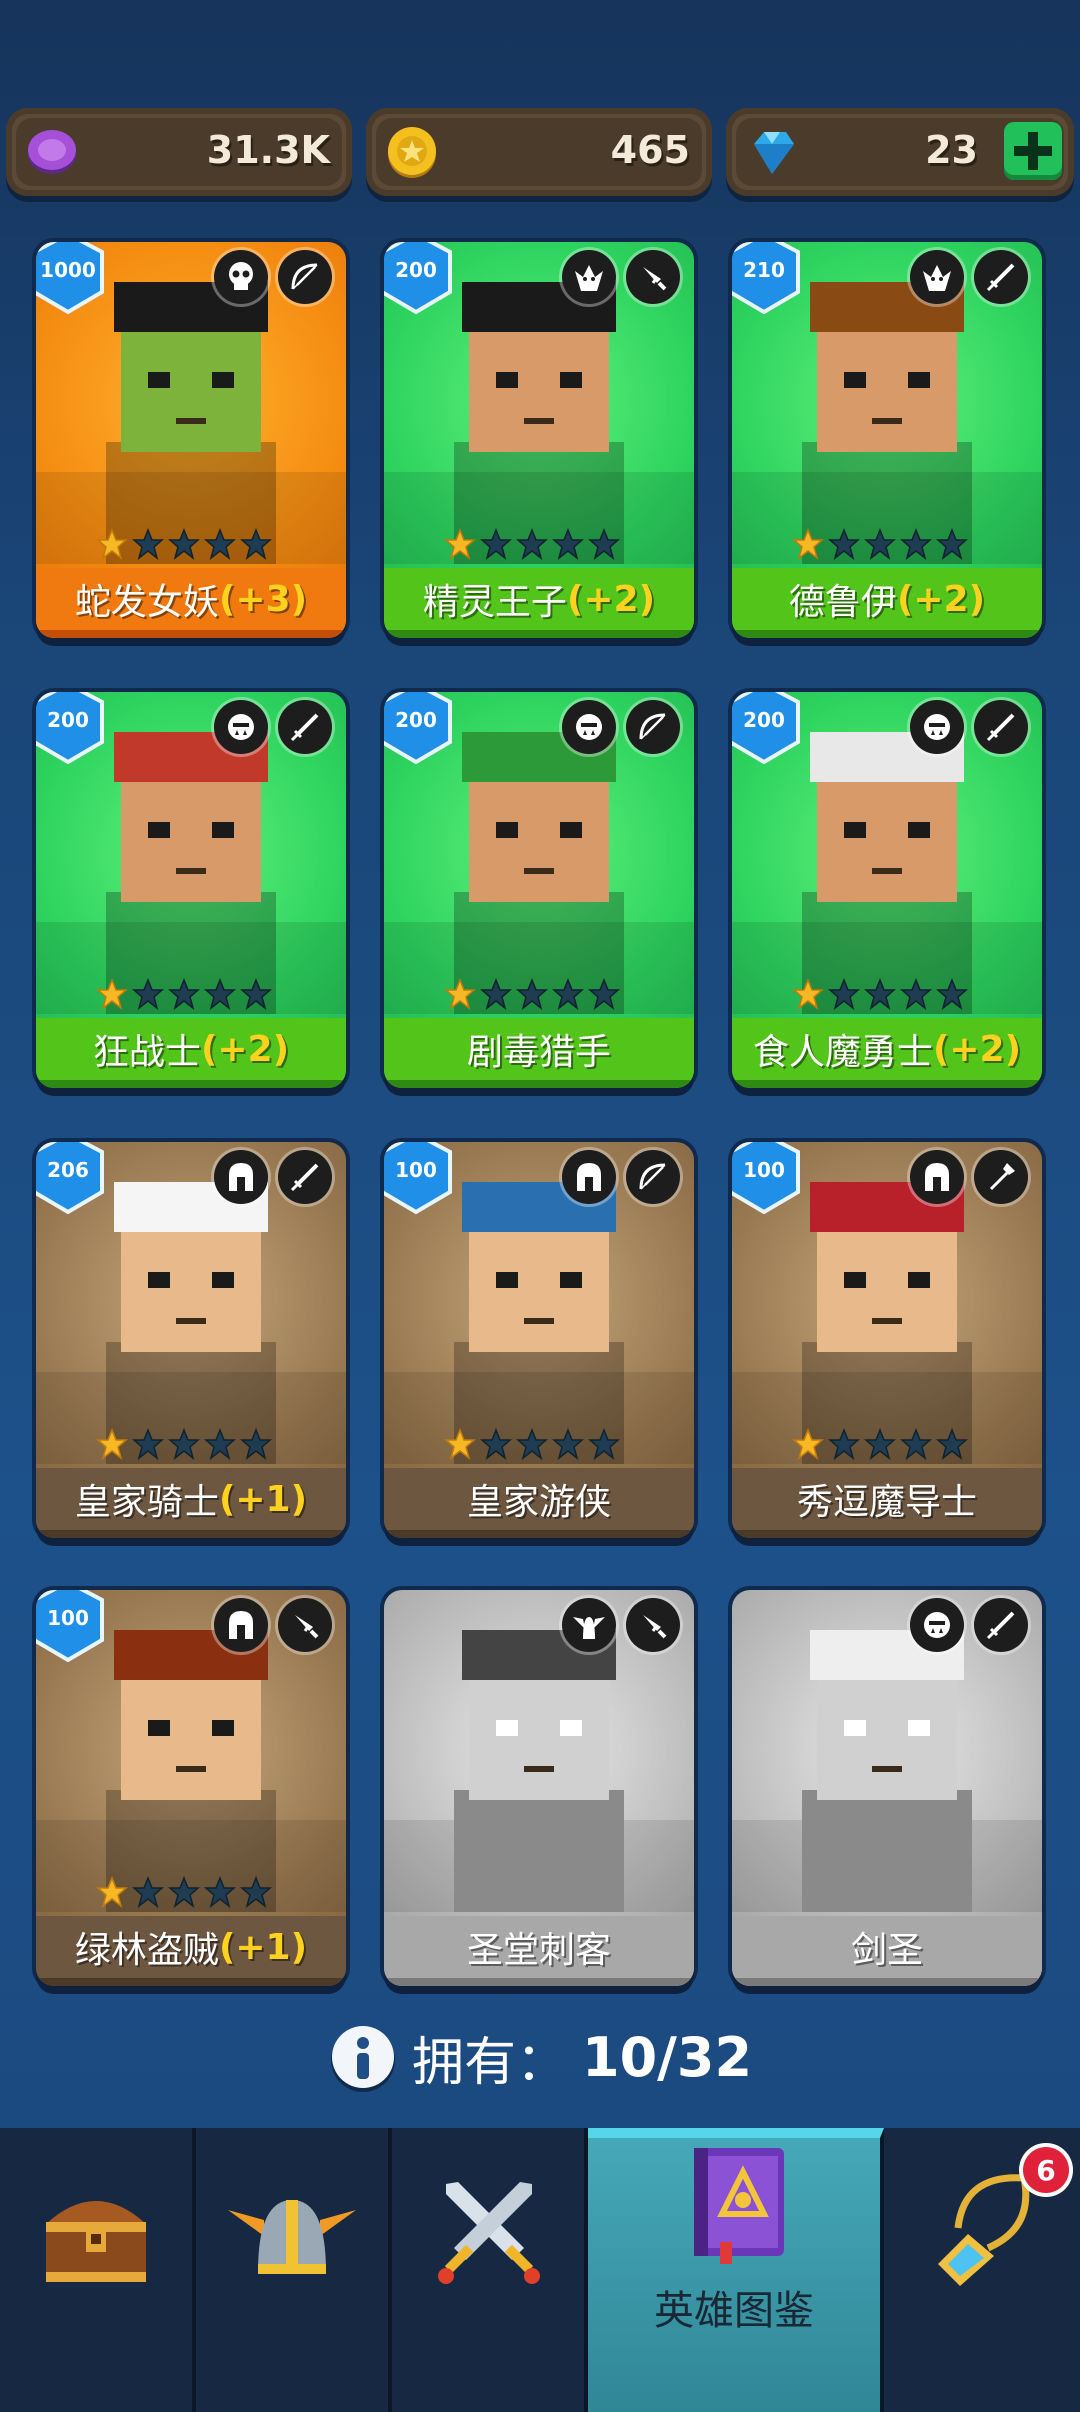 The width and height of the screenshot is (1080, 2412). Describe the element at coordinates (241, 277) in the screenshot. I see `skull-icon` at that location.